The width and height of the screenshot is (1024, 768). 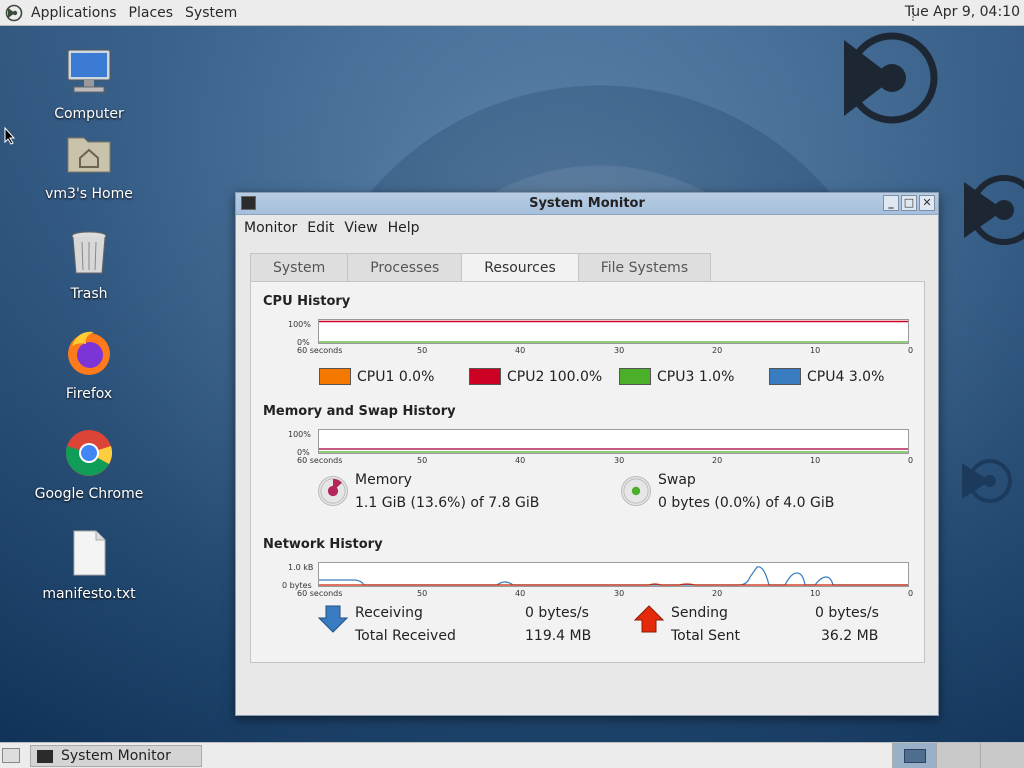 What do you see at coordinates (891, 203) in the screenshot?
I see `minimize-button: _` at bounding box center [891, 203].